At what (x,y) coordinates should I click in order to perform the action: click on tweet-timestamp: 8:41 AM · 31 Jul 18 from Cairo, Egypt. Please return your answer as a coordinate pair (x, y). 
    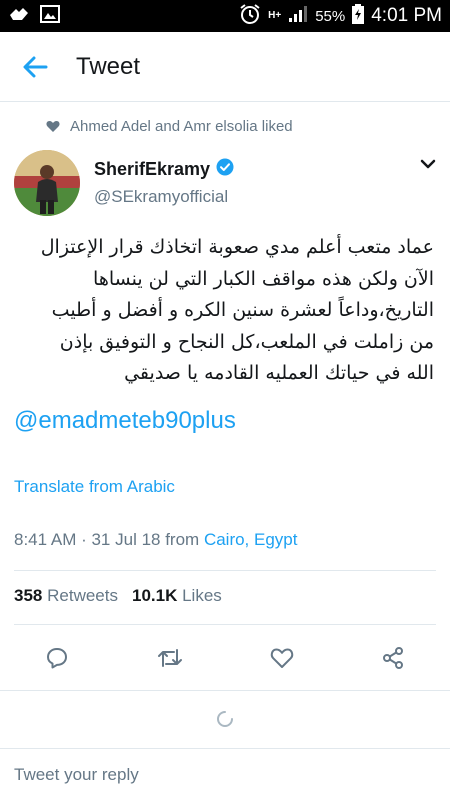
    Looking at the image, I should click on (155, 540).